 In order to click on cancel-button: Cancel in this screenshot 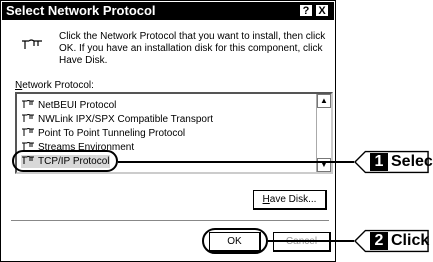, I will do `click(302, 242)`.